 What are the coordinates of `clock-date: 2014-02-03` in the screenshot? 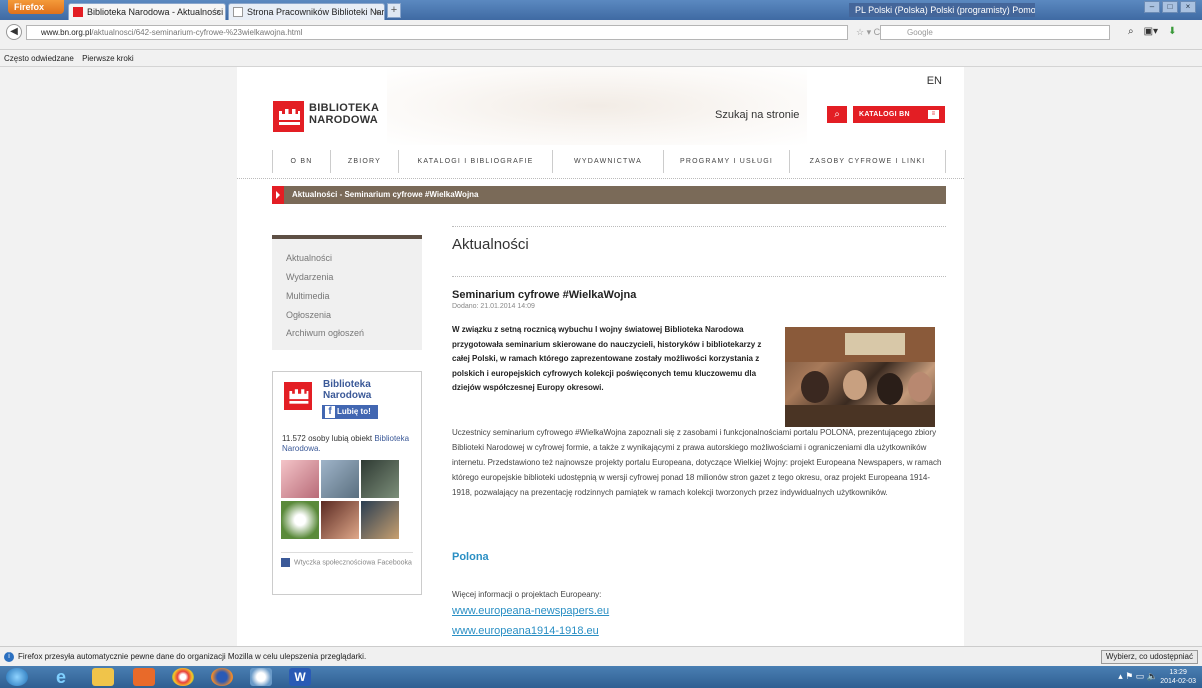 It's located at (1178, 681).